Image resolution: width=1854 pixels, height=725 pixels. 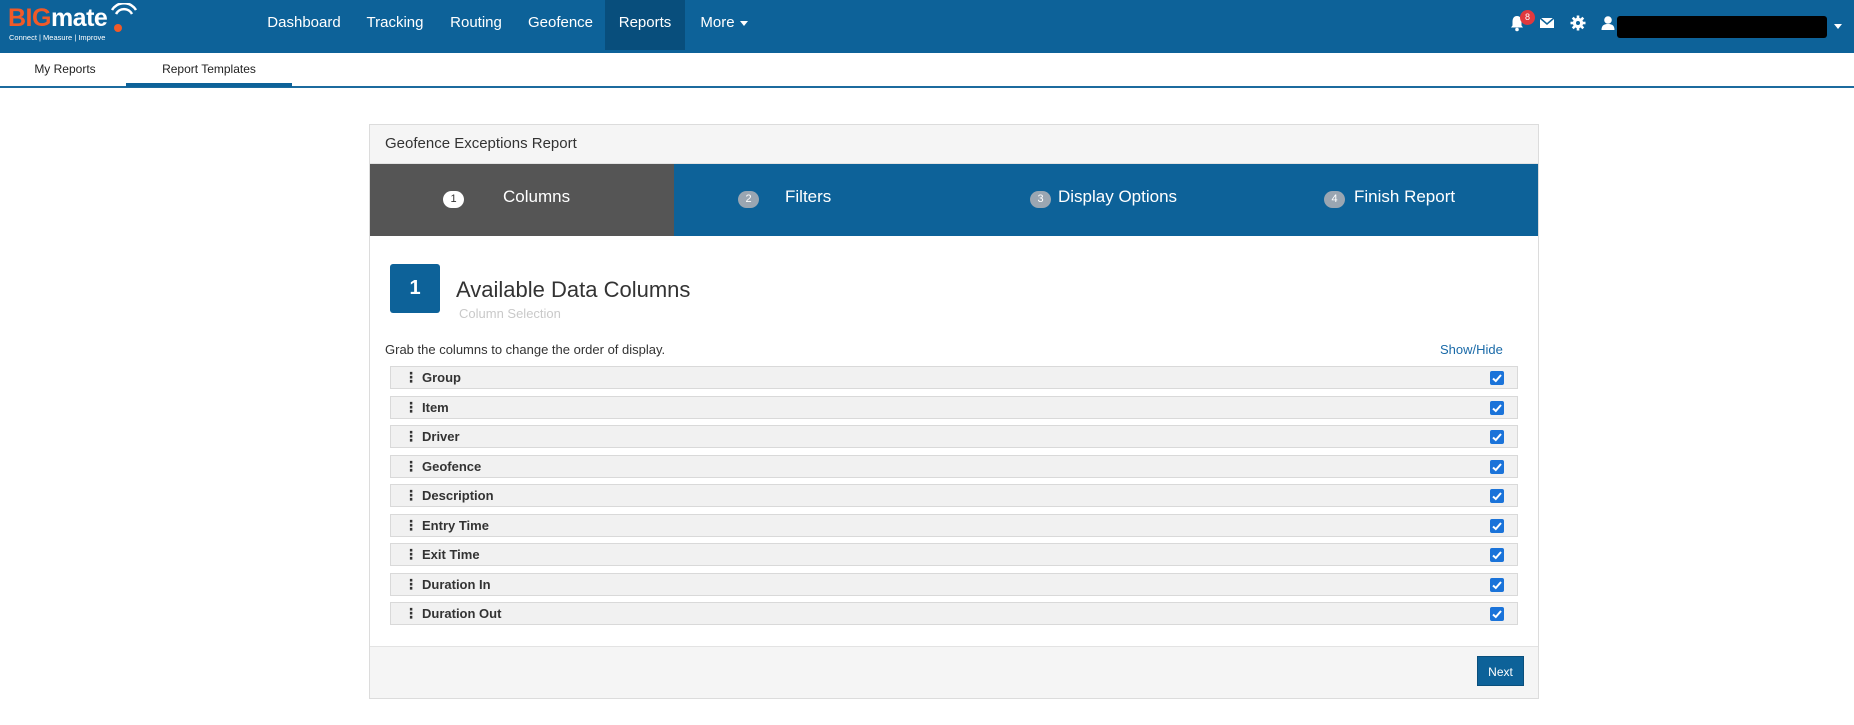 What do you see at coordinates (209, 70) in the screenshot?
I see `tab-report-templates: Report Templates` at bounding box center [209, 70].